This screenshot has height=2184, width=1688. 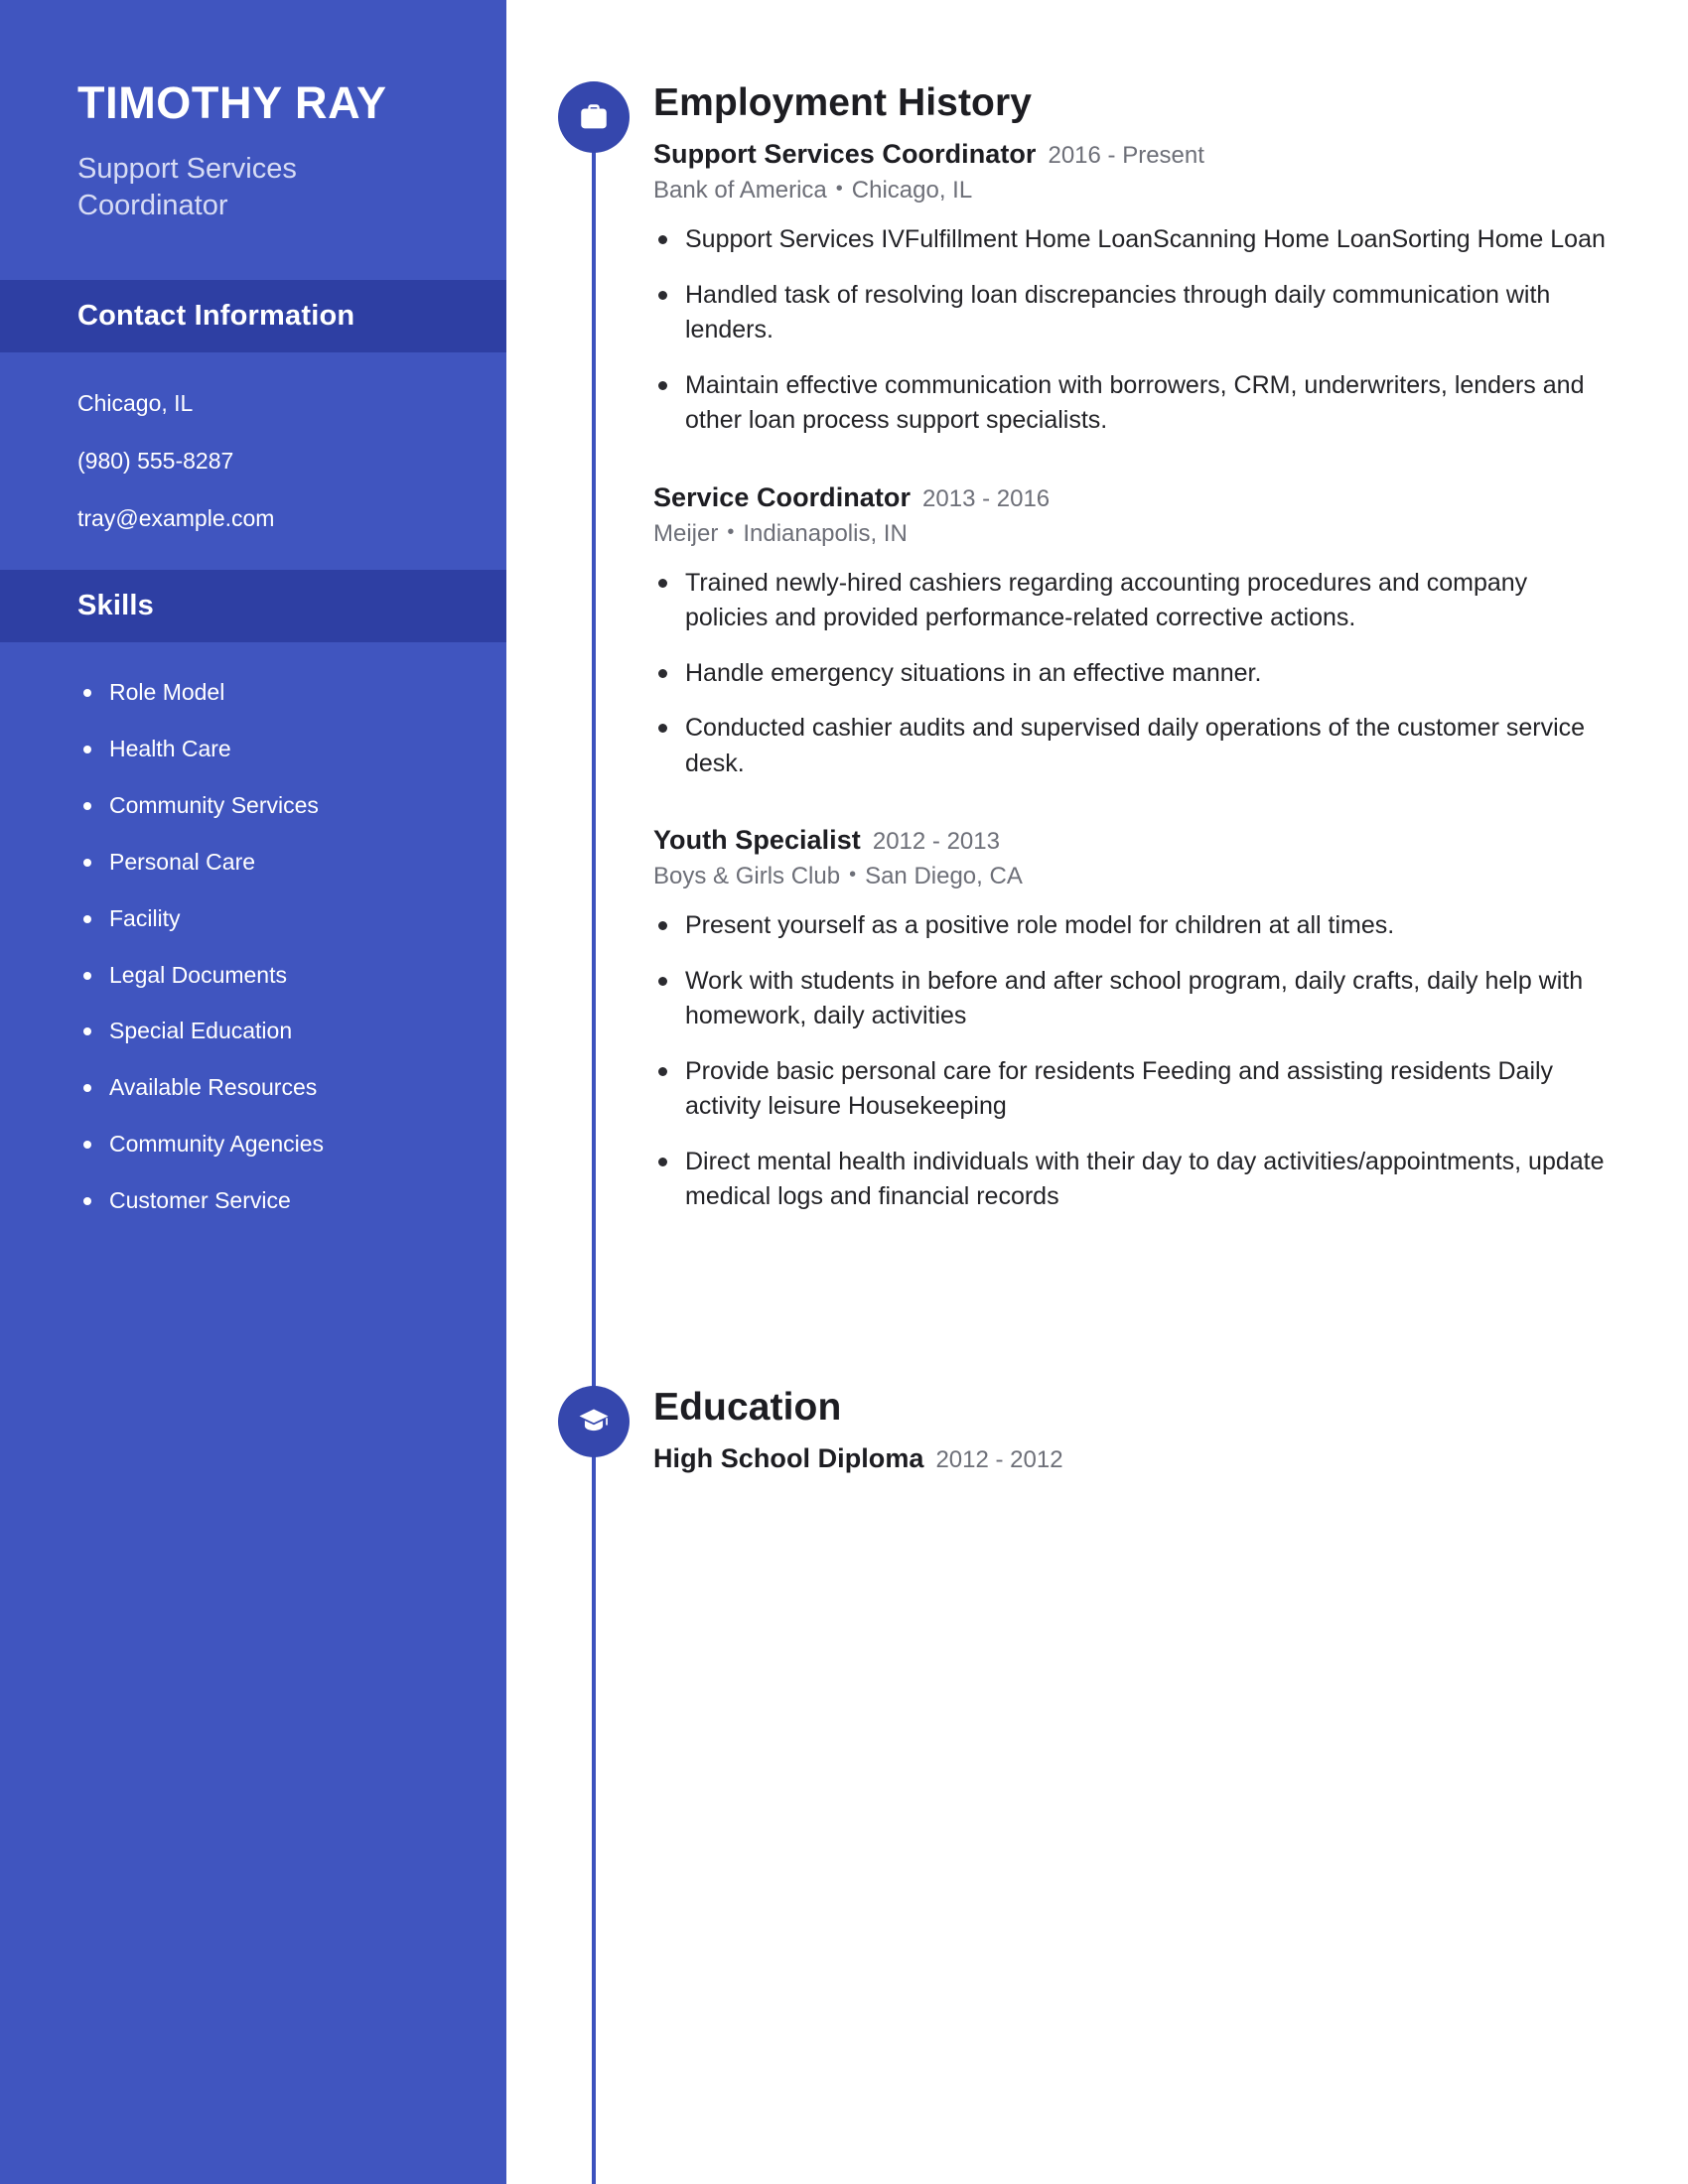 What do you see at coordinates (782, 496) in the screenshot?
I see `entry-role: Service Coordinator` at bounding box center [782, 496].